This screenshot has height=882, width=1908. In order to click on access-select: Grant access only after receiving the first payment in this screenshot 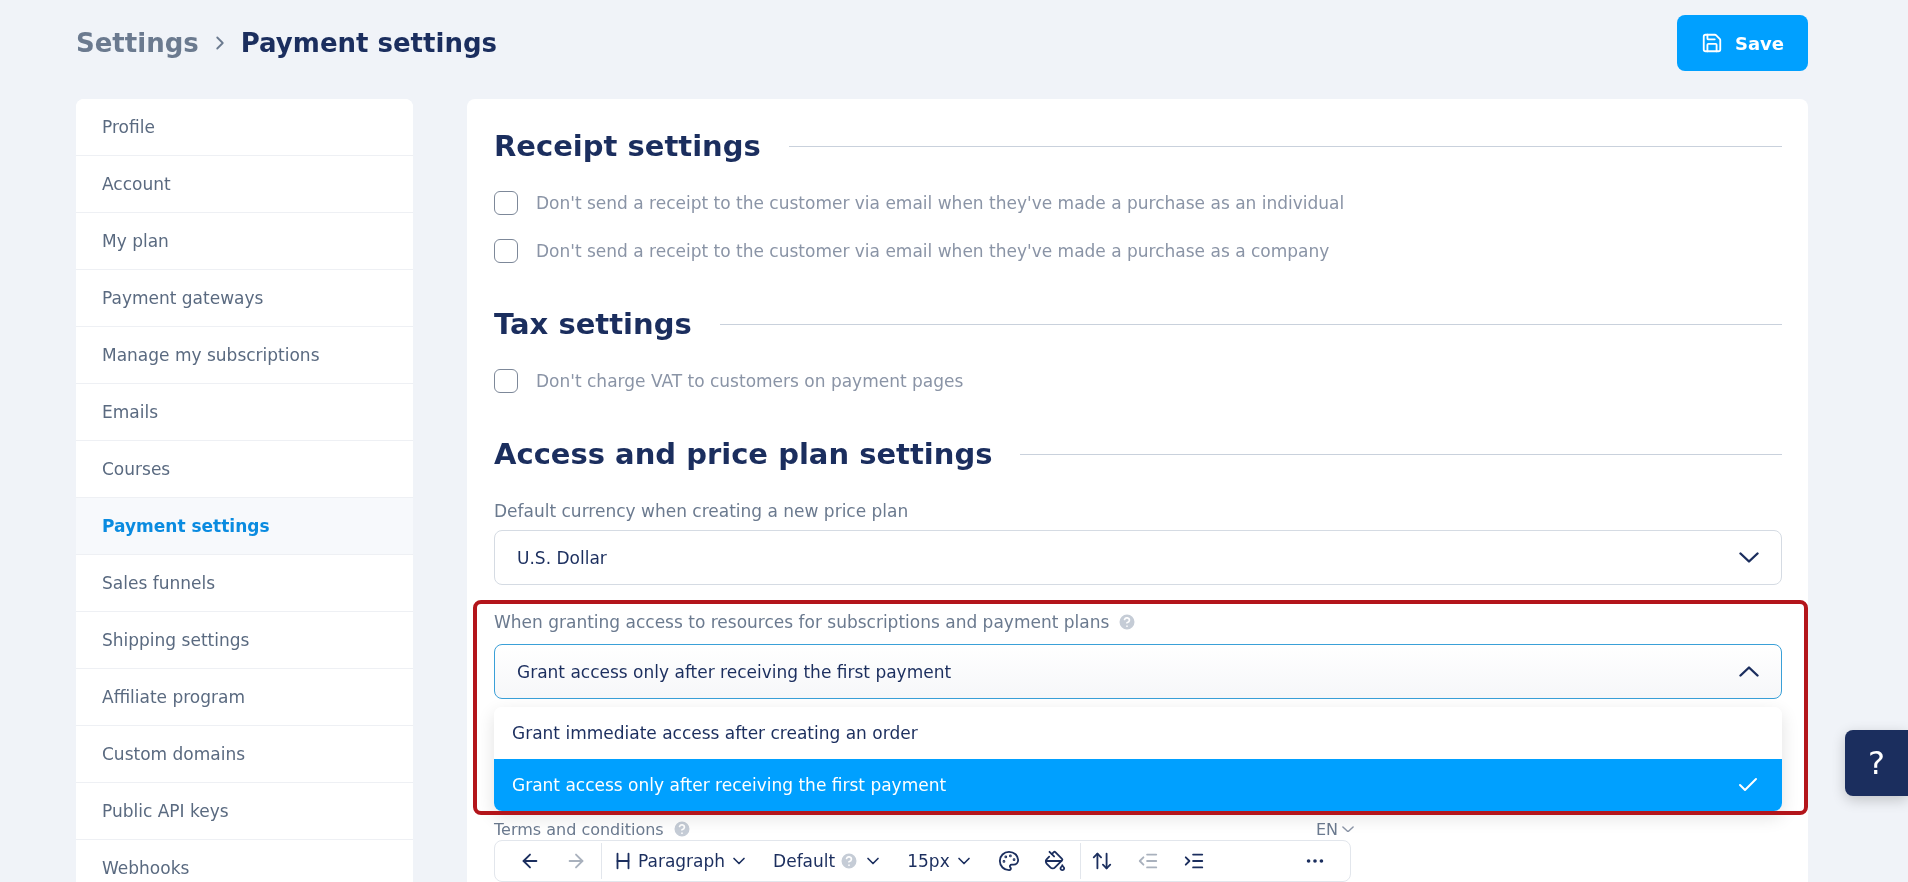, I will do `click(1138, 671)`.